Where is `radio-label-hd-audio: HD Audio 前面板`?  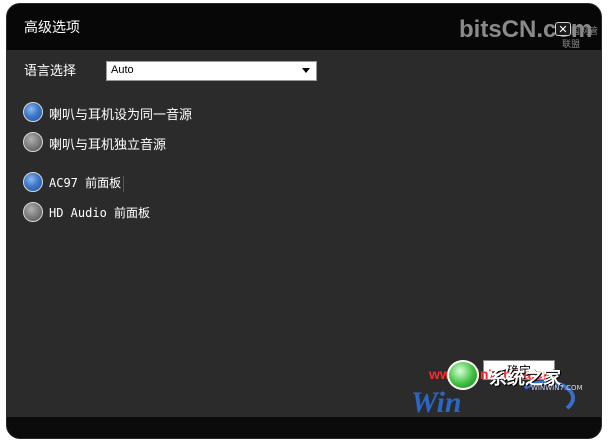 radio-label-hd-audio: HD Audio 前面板 is located at coordinates (100, 213).